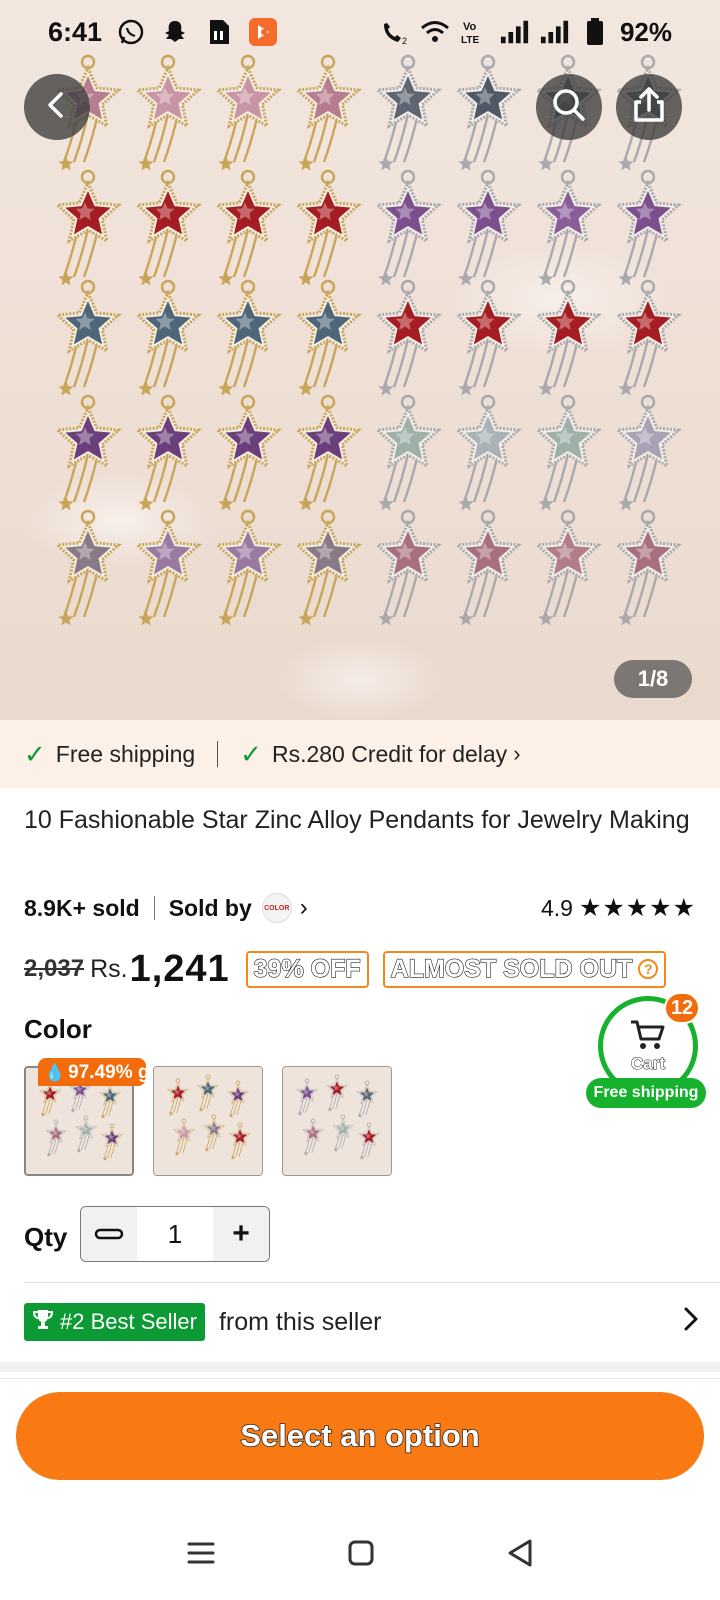 This screenshot has height=1600, width=720. What do you see at coordinates (470, 40) in the screenshot?
I see `svg-text: LTE` at bounding box center [470, 40].